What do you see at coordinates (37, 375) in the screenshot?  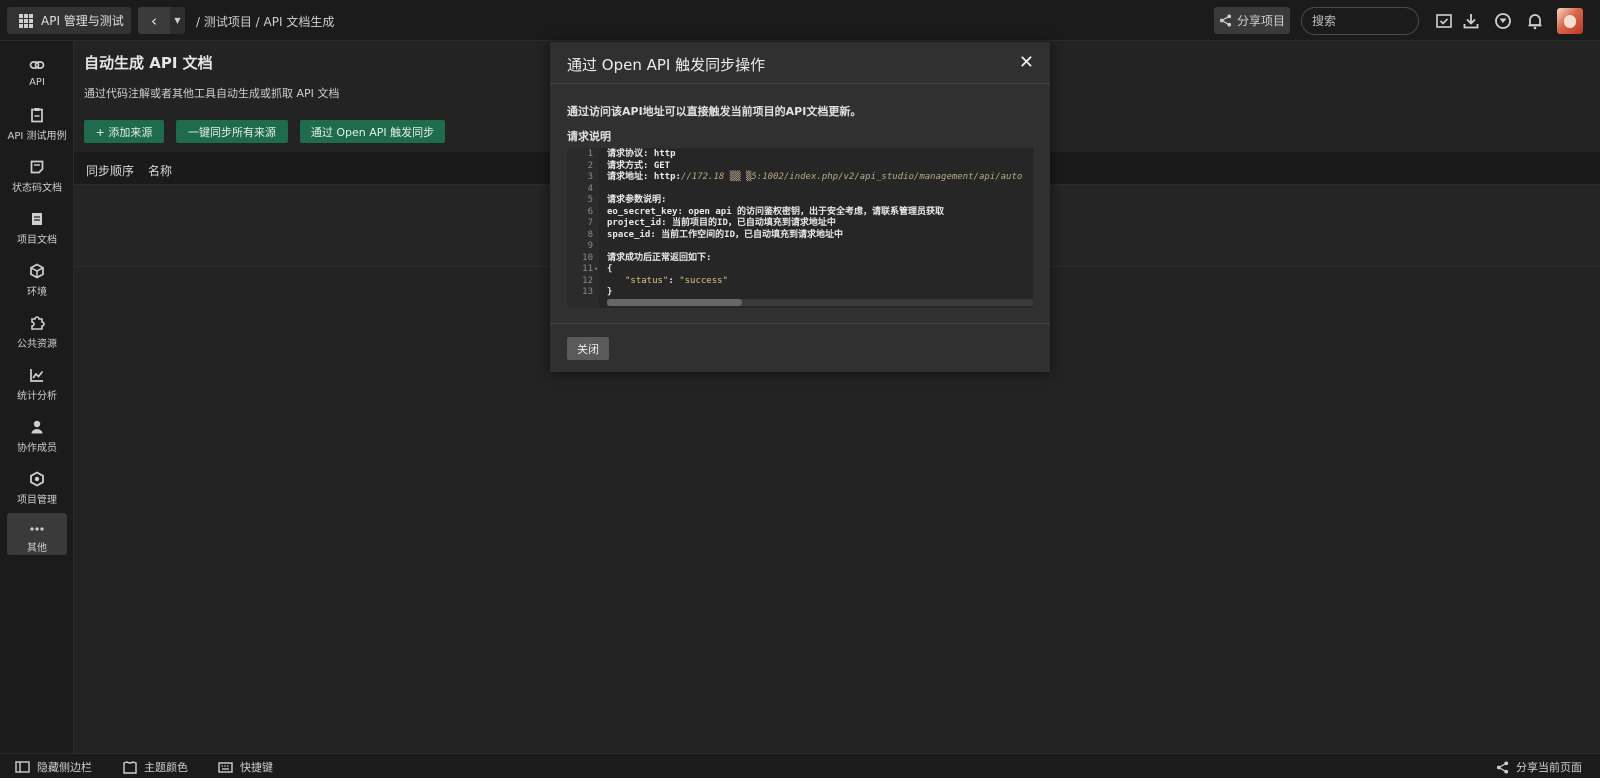 I see `chart-icon` at bounding box center [37, 375].